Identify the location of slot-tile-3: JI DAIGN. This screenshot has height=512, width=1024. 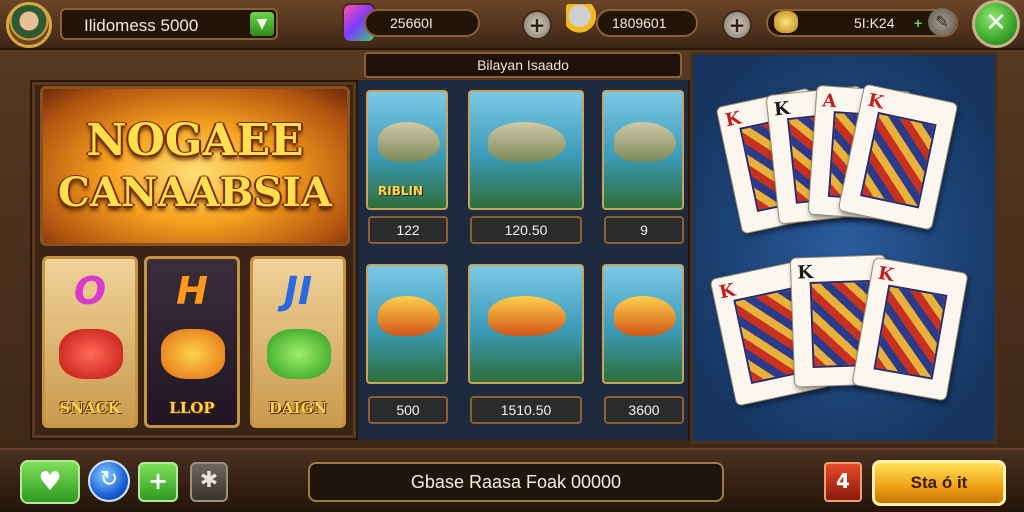
(298, 342).